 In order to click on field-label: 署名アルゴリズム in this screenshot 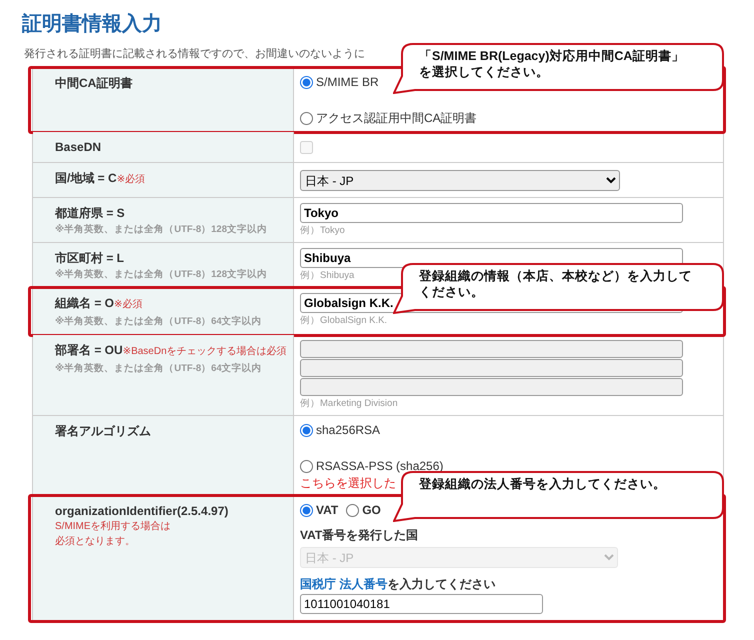, I will do `click(103, 431)`.